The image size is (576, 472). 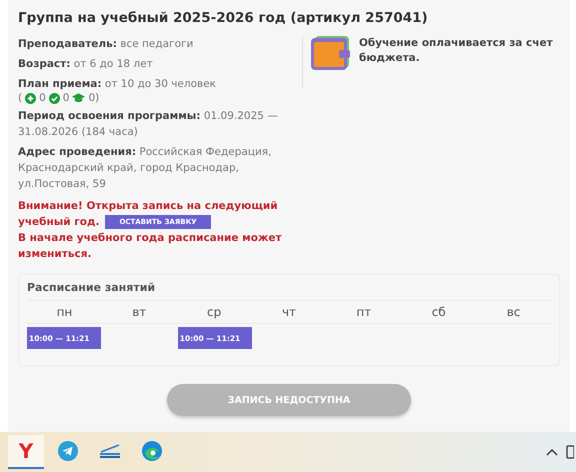 What do you see at coordinates (223, 18) in the screenshot?
I see `group-title: Группа на учебный 2025-2026 год (артикул 257041)` at bounding box center [223, 18].